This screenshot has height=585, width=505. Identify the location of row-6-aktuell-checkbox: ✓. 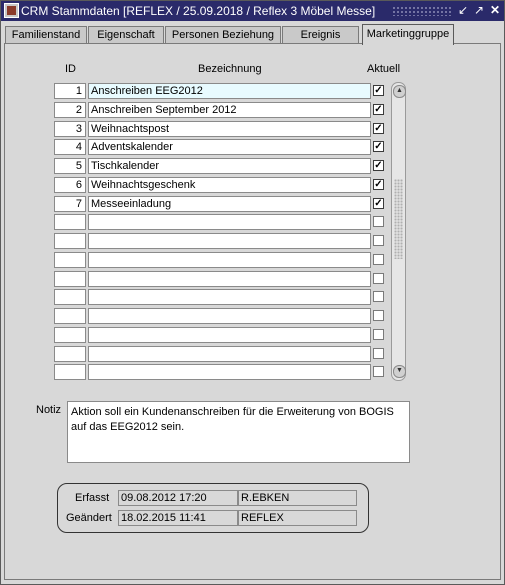
(378, 184).